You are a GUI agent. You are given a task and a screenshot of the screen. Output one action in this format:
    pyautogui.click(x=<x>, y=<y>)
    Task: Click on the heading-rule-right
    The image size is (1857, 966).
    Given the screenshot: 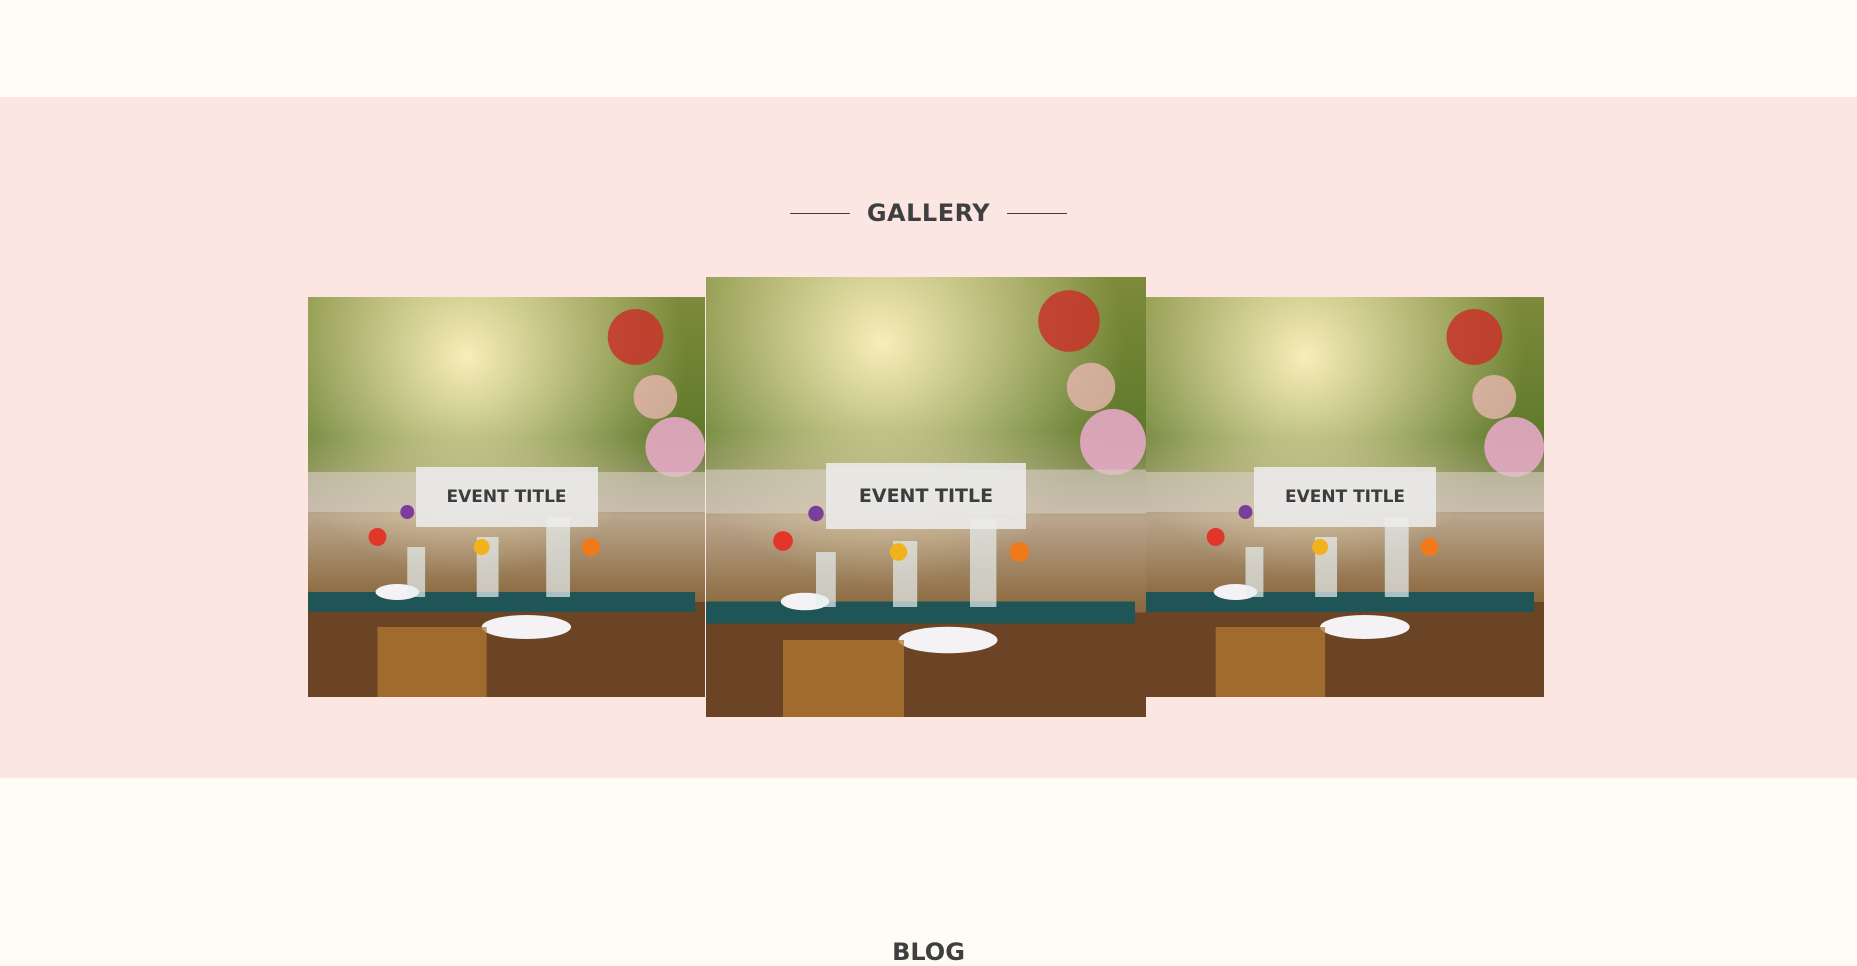 What is the action you would take?
    pyautogui.click(x=1037, y=213)
    